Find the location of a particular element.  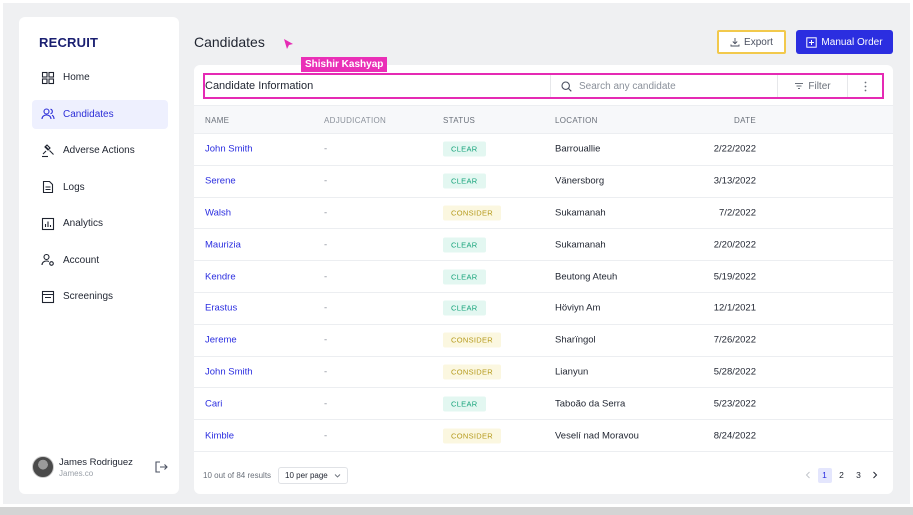

date-value: 5/23/2022 is located at coordinates (734, 404).